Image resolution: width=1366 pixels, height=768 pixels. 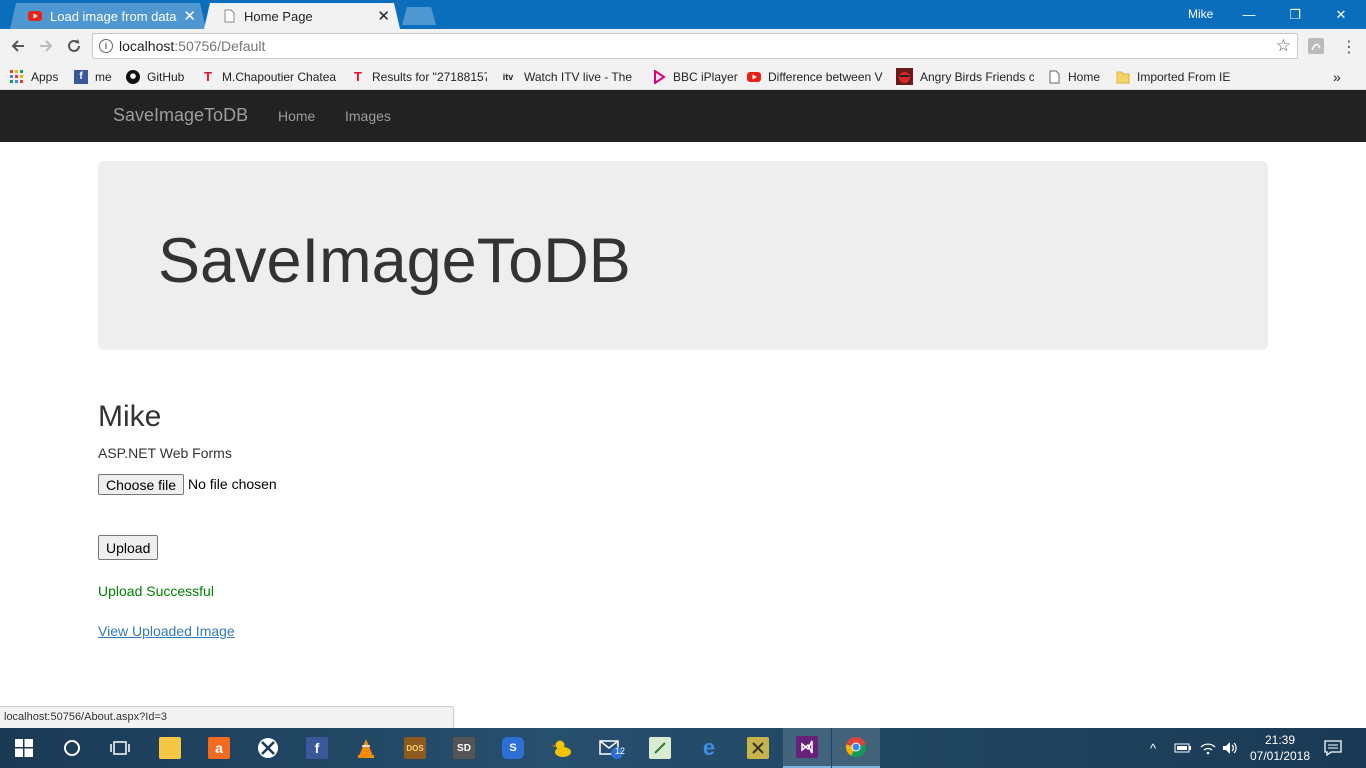 I want to click on bookmark-angry-birds: Angry Birds Friends c, so click(x=965, y=76).